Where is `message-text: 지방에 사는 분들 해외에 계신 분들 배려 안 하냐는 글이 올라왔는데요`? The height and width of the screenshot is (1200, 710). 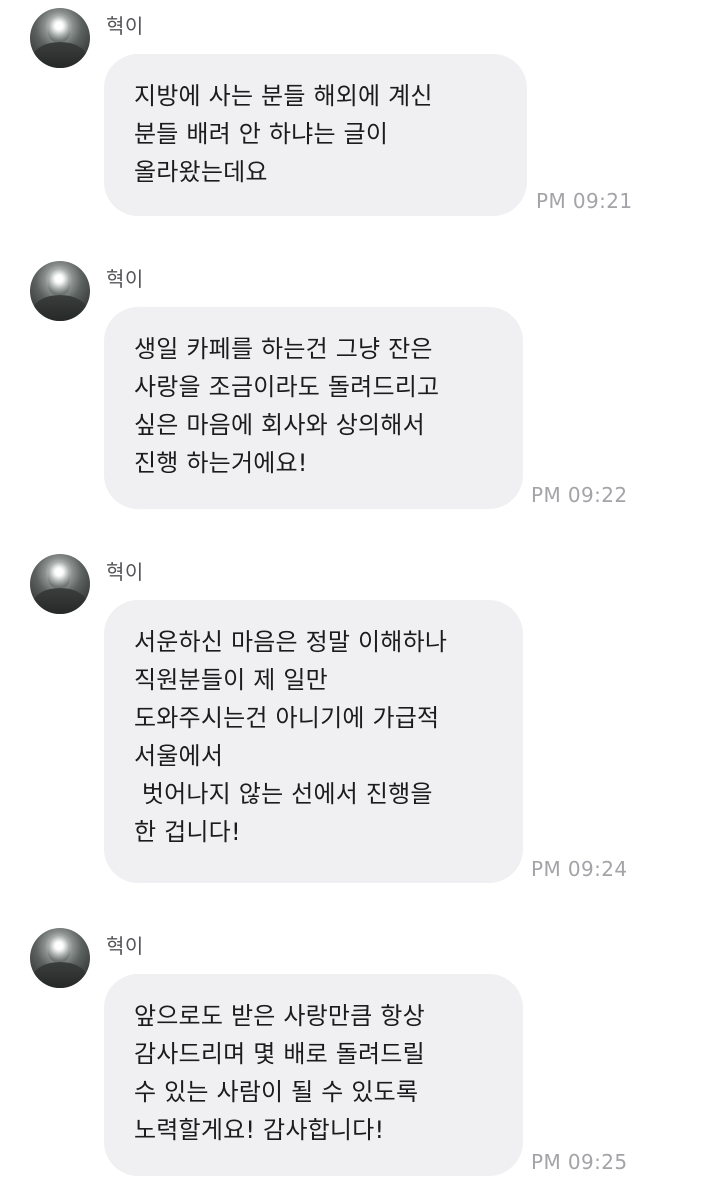
message-text: 지방에 사는 분들 해외에 계신 분들 배려 안 하냐는 글이 올라왔는데요 is located at coordinates (283, 134).